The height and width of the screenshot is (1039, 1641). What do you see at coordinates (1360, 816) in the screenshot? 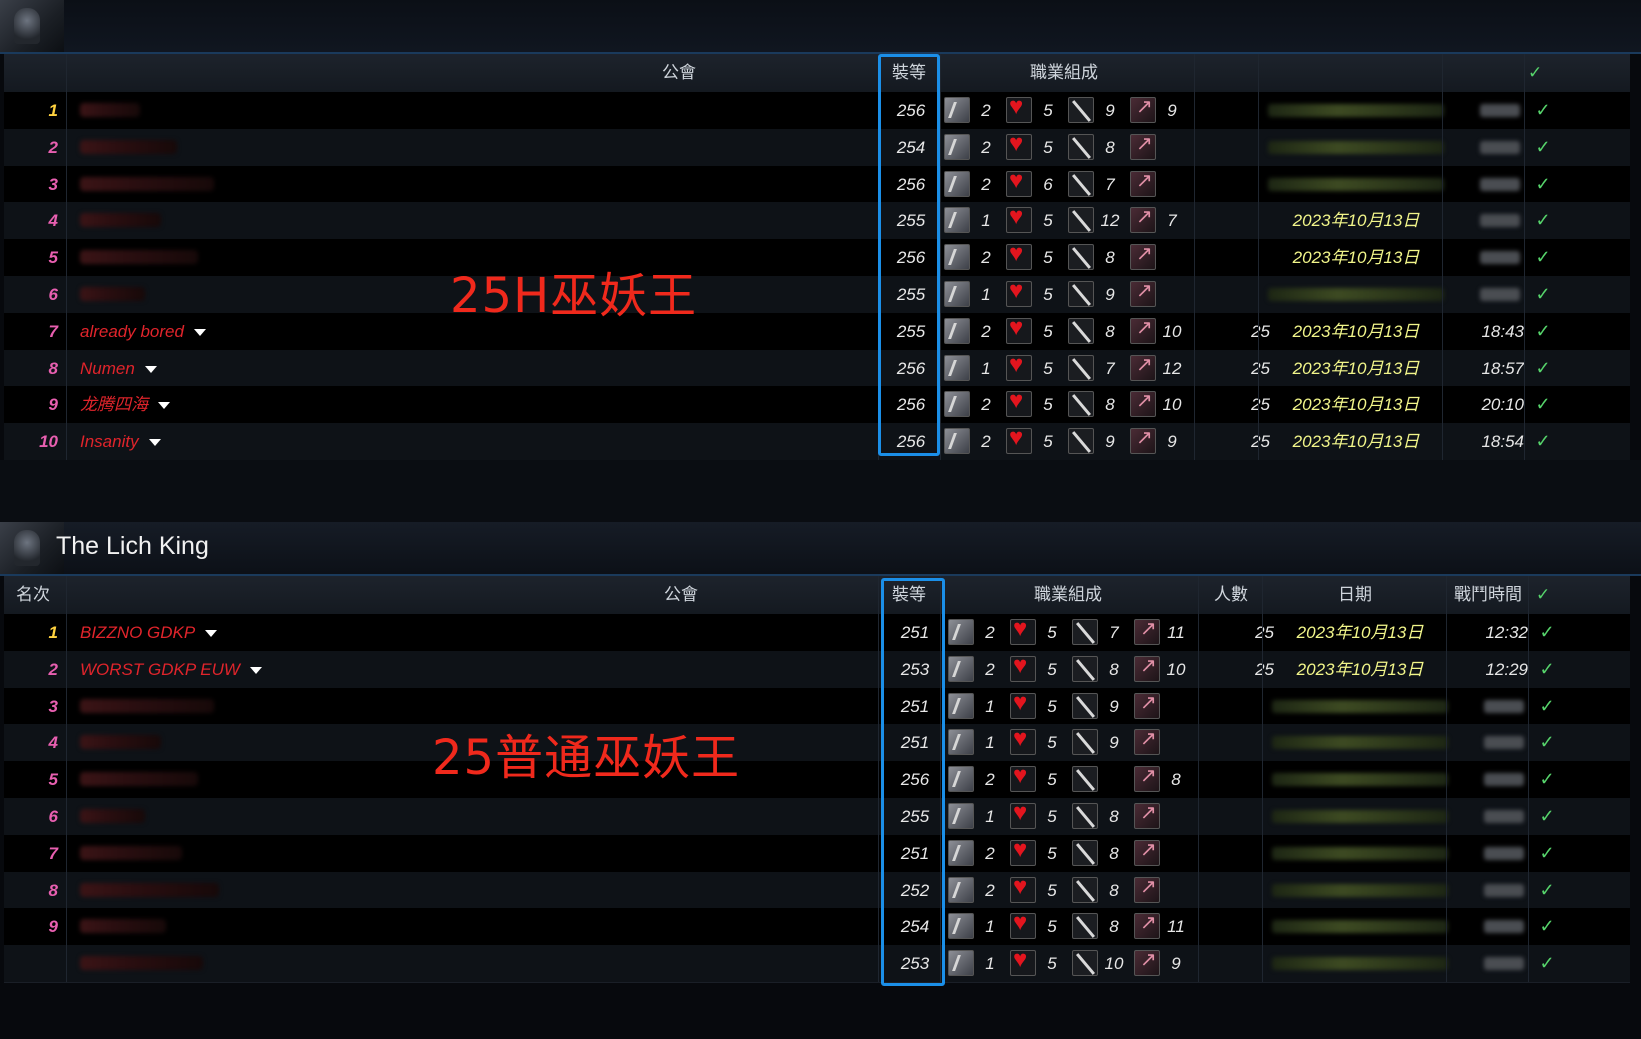
I see `redacted-date` at bounding box center [1360, 816].